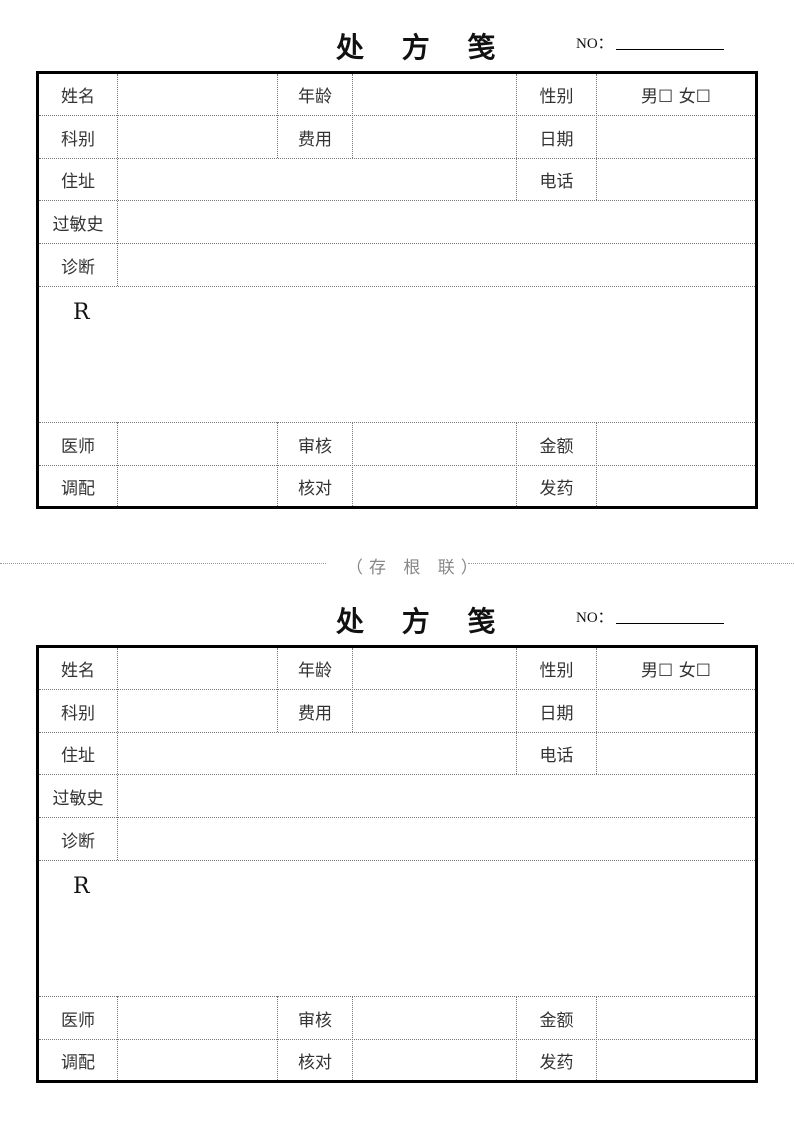 Image resolution: width=794 pixels, height=1123 pixels. Describe the element at coordinates (415, 568) in the screenshot. I see `stub-label: （存 根 联）` at that location.